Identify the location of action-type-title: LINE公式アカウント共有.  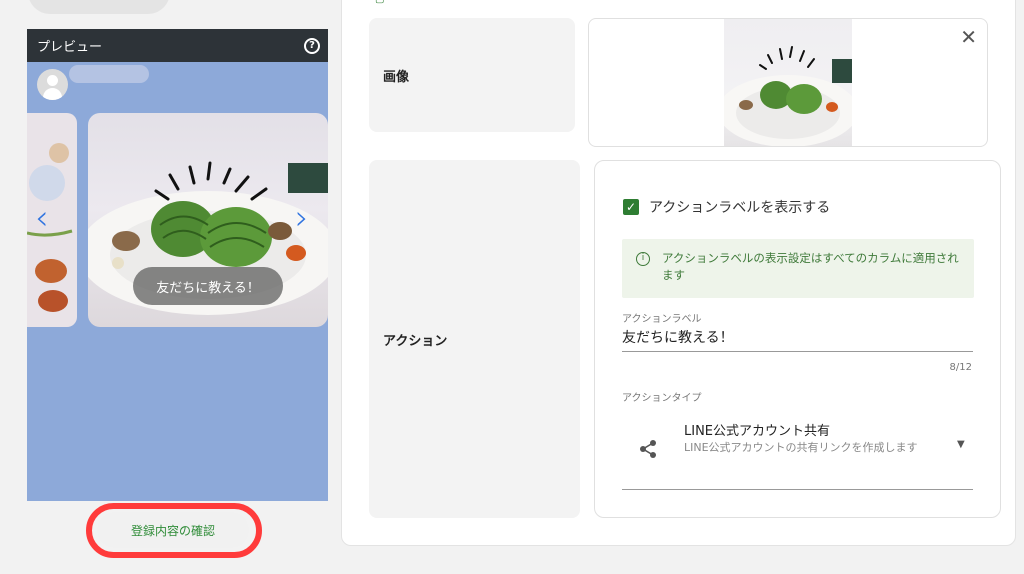
(757, 429).